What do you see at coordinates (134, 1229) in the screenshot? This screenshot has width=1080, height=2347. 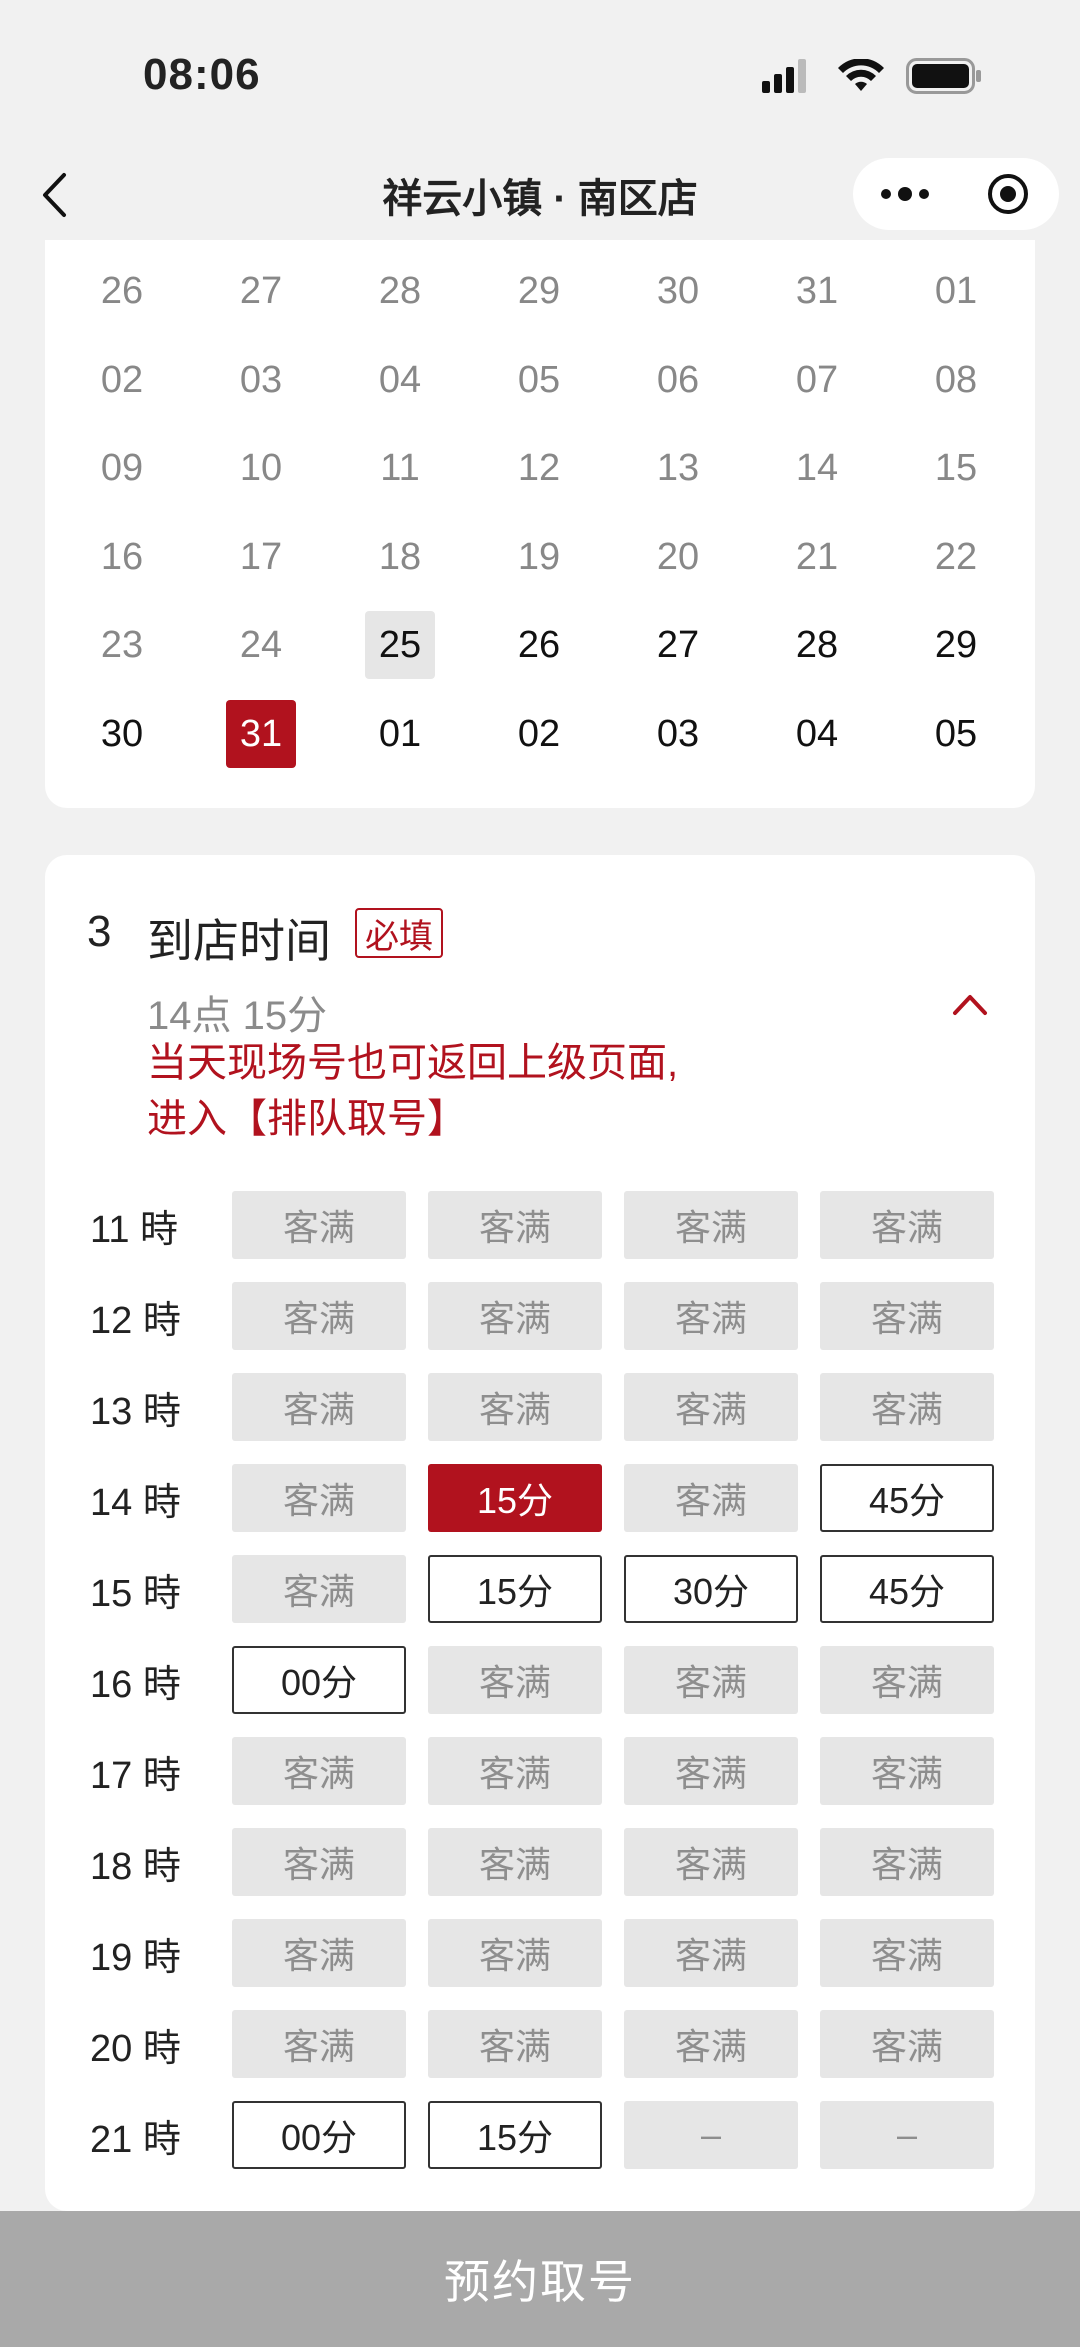 I see `hour-label: 11 時` at bounding box center [134, 1229].